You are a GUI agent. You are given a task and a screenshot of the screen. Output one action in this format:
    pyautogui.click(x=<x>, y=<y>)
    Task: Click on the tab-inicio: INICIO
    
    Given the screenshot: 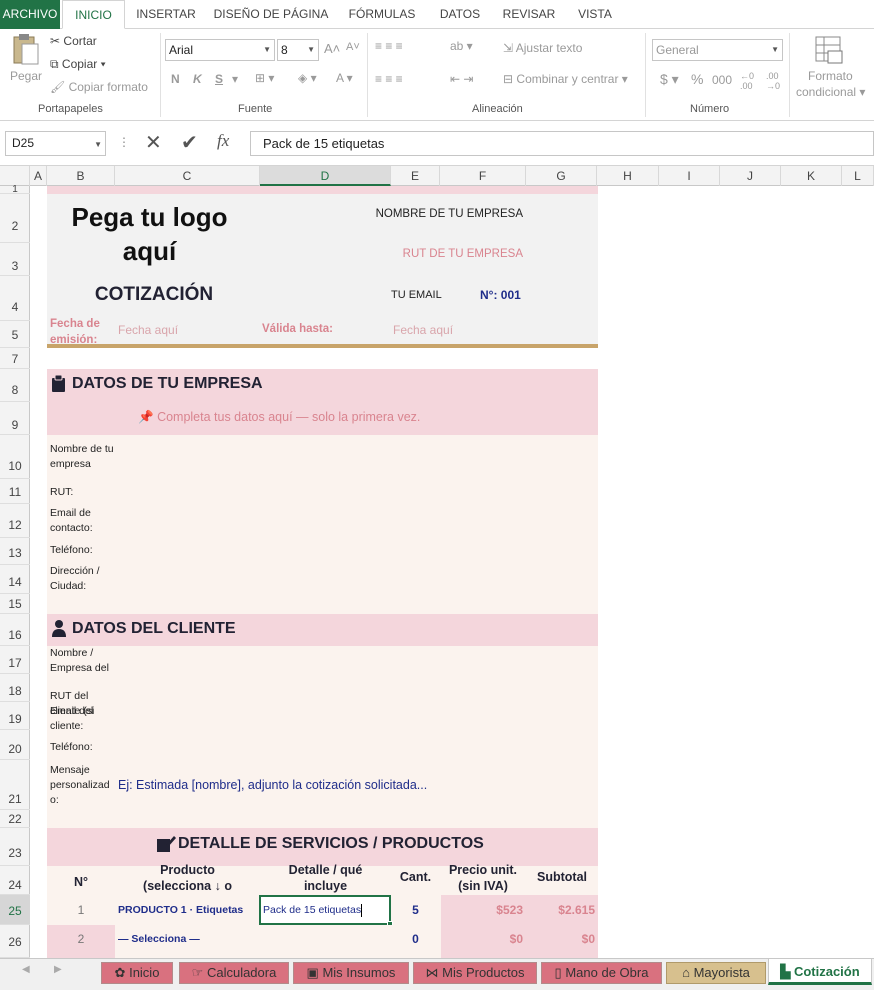 What is the action you would take?
    pyautogui.click(x=93, y=14)
    